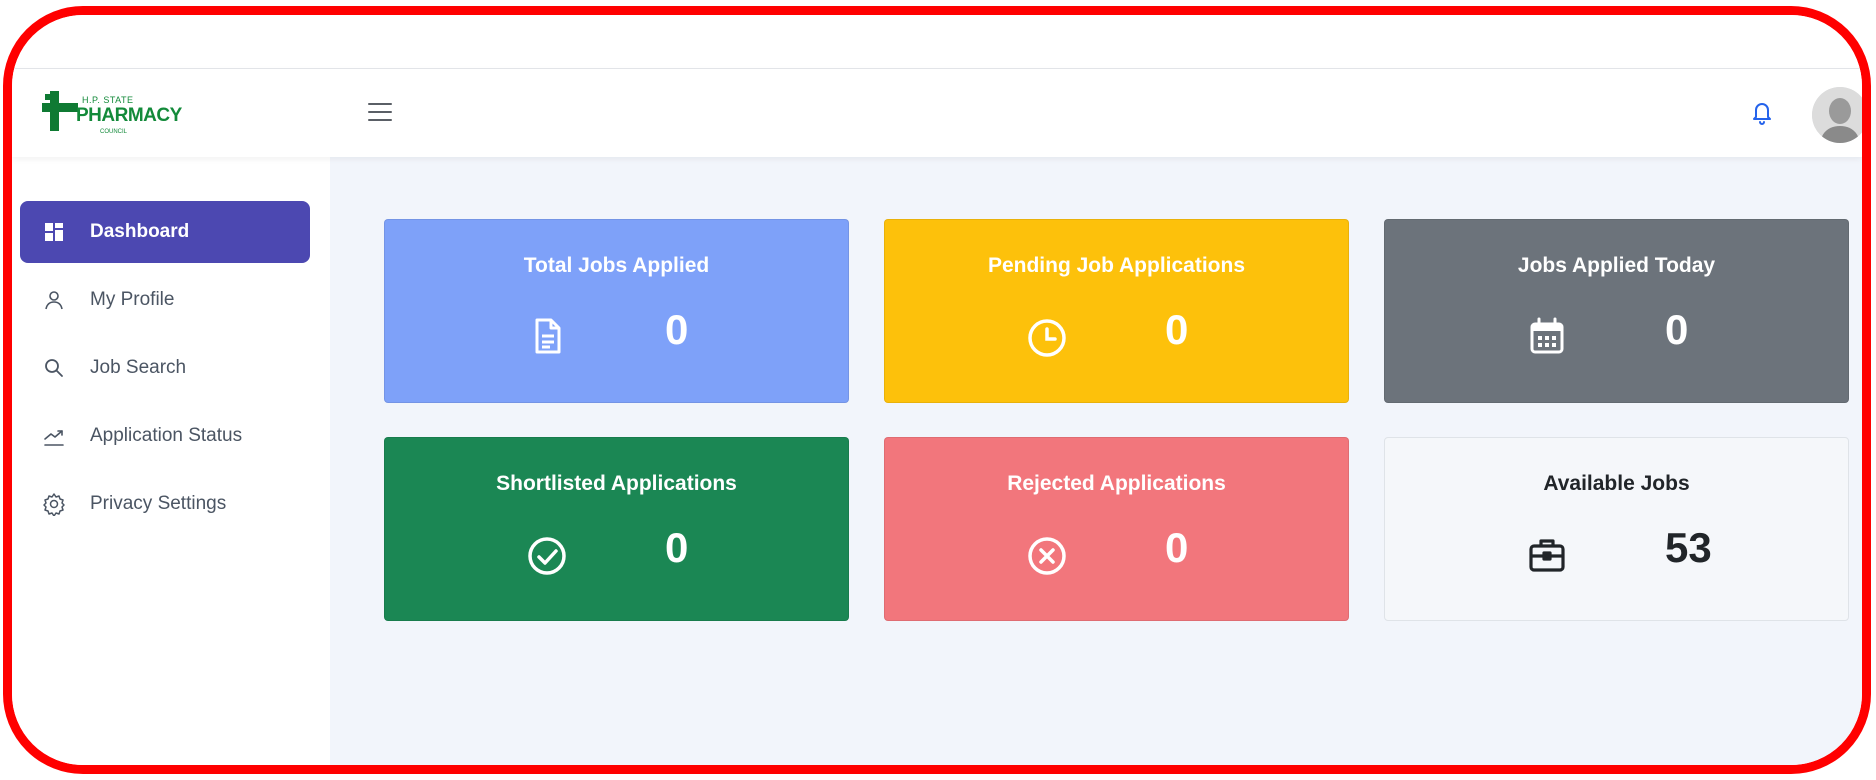 This screenshot has width=1876, height=780. Describe the element at coordinates (616, 529) in the screenshot. I see `card-shortlisted-applications: Shortlisted Applications 0` at that location.